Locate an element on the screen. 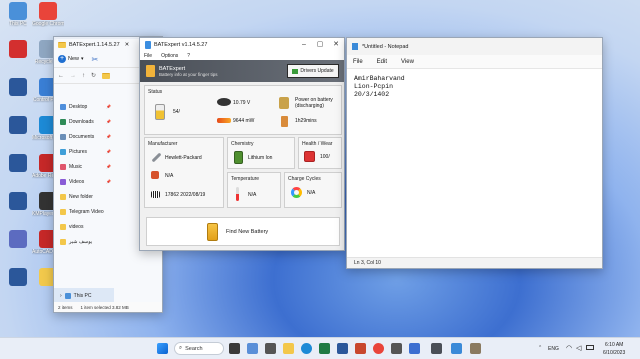 The image size is (640, 359). pen-icon is located at coordinates (155, 175).